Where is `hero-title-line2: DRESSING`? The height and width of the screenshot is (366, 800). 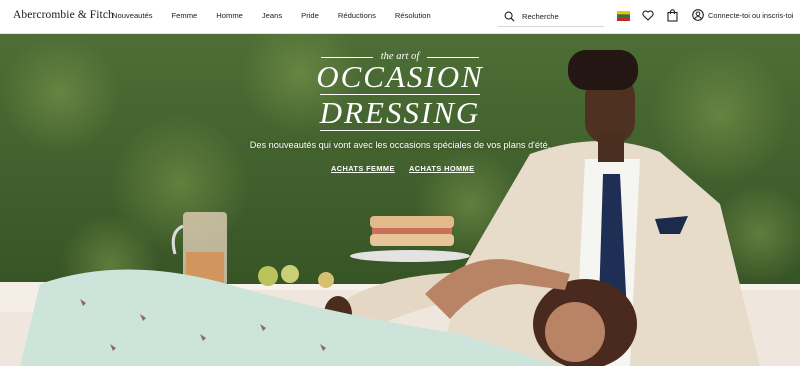 hero-title-line2: DRESSING is located at coordinates (400, 112).